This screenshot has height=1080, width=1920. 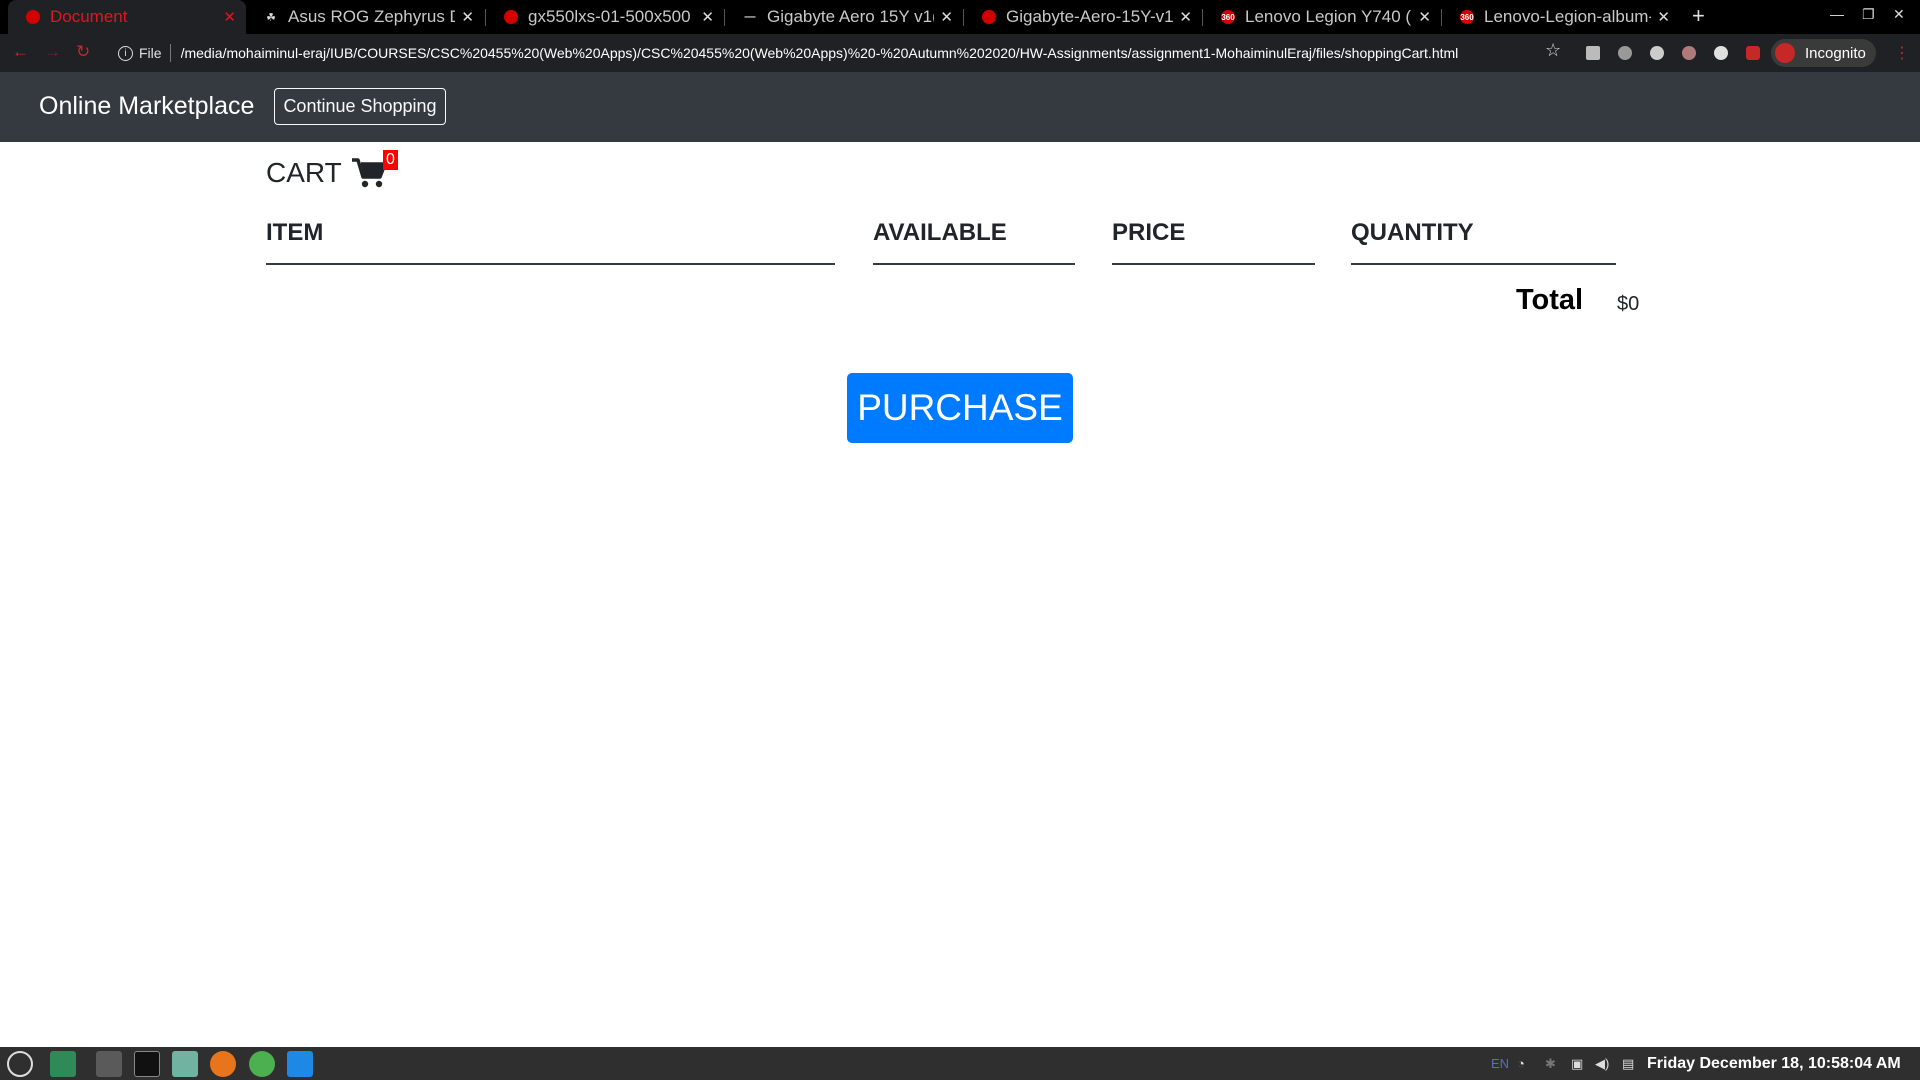 I want to click on column-header-price: PRICE, so click(x=1213, y=242).